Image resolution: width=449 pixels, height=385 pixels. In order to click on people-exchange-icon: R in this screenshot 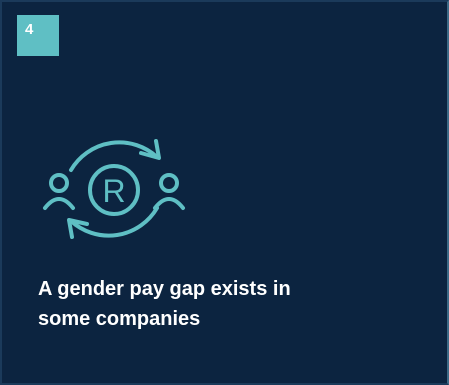, I will do `click(114, 189)`.